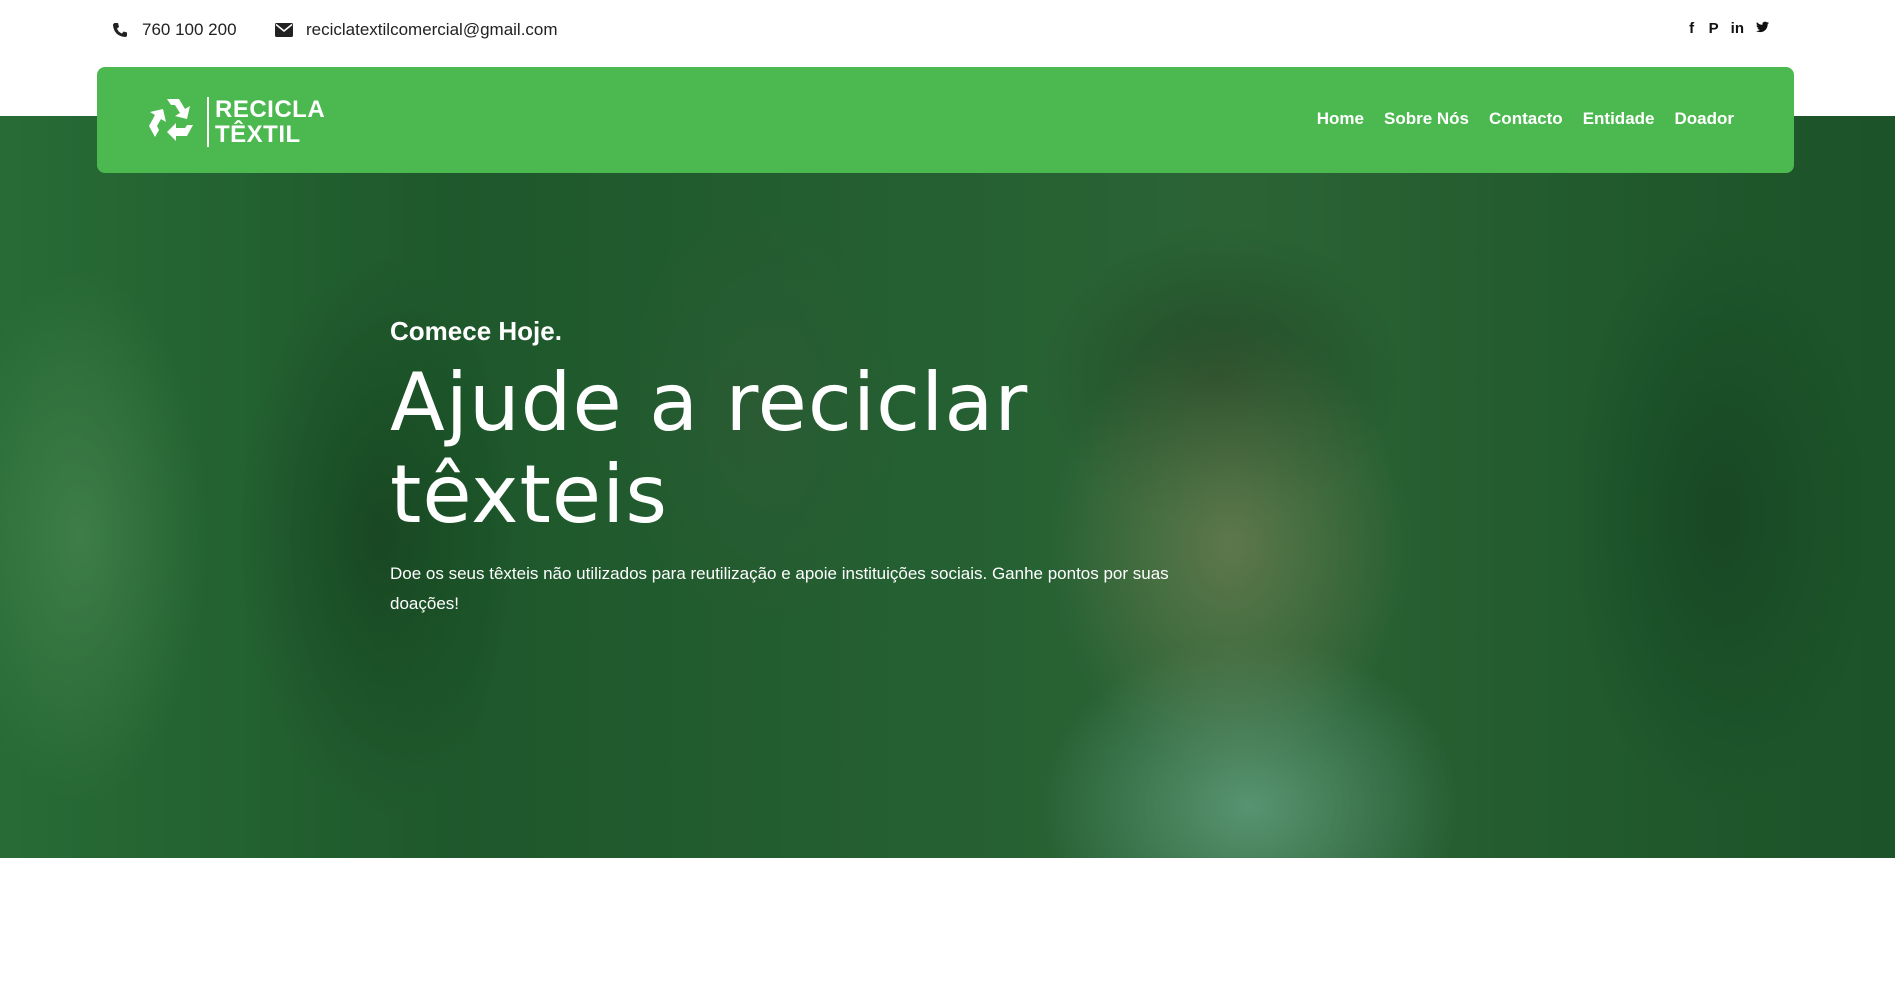 This screenshot has width=1895, height=984. Describe the element at coordinates (1714, 28) in the screenshot. I see `pinterest-icon: P` at that location.